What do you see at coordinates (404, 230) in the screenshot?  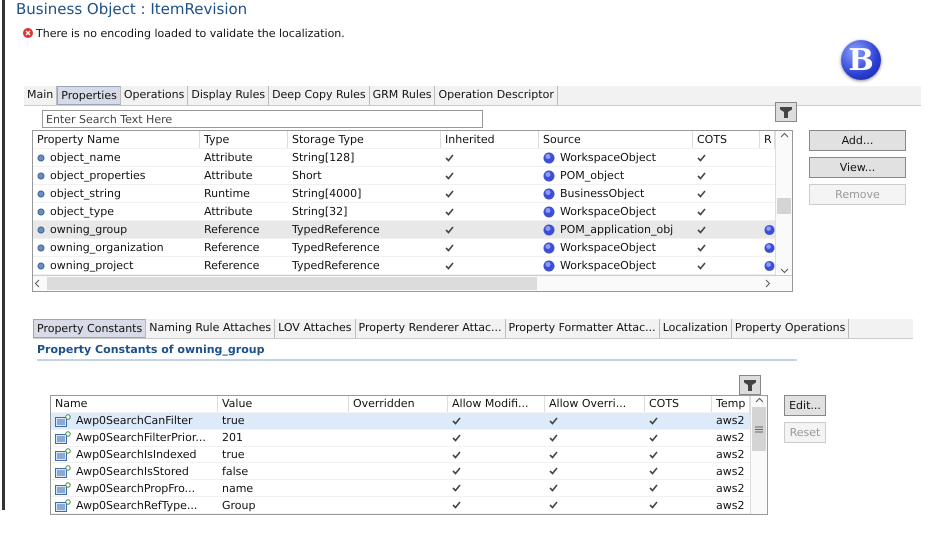 I see `table-row: owning_group Reference TypedReference POM_application_obj` at bounding box center [404, 230].